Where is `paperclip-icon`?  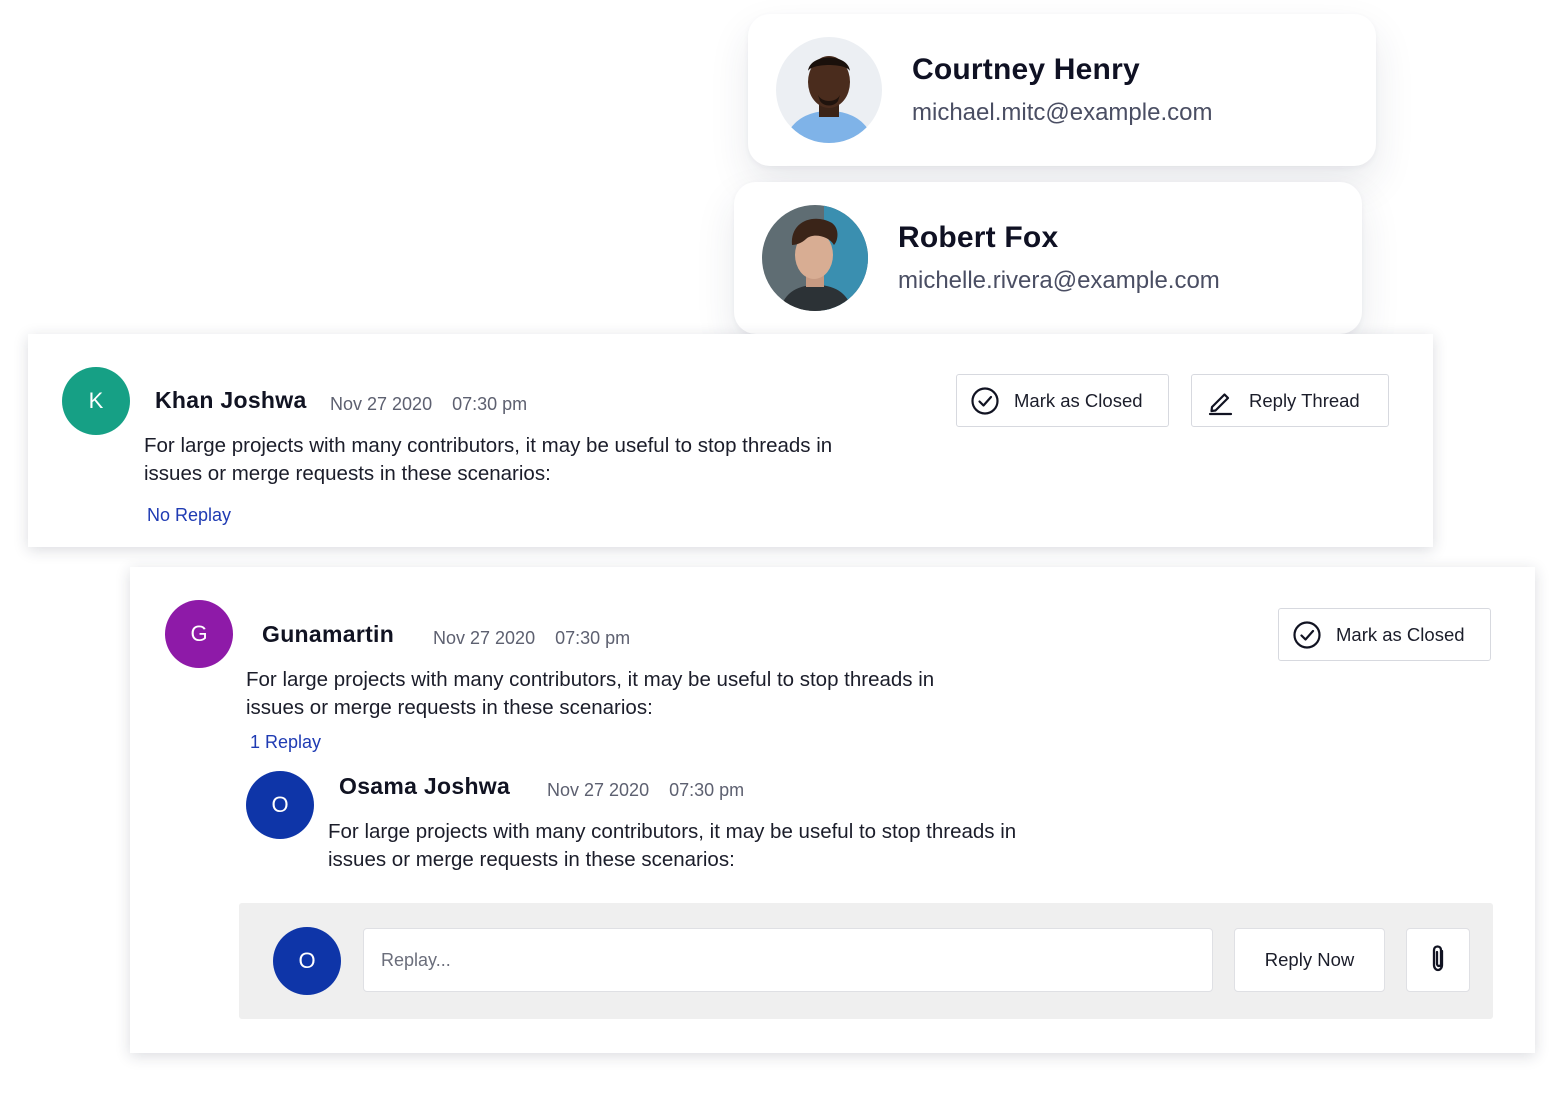 paperclip-icon is located at coordinates (1438, 960).